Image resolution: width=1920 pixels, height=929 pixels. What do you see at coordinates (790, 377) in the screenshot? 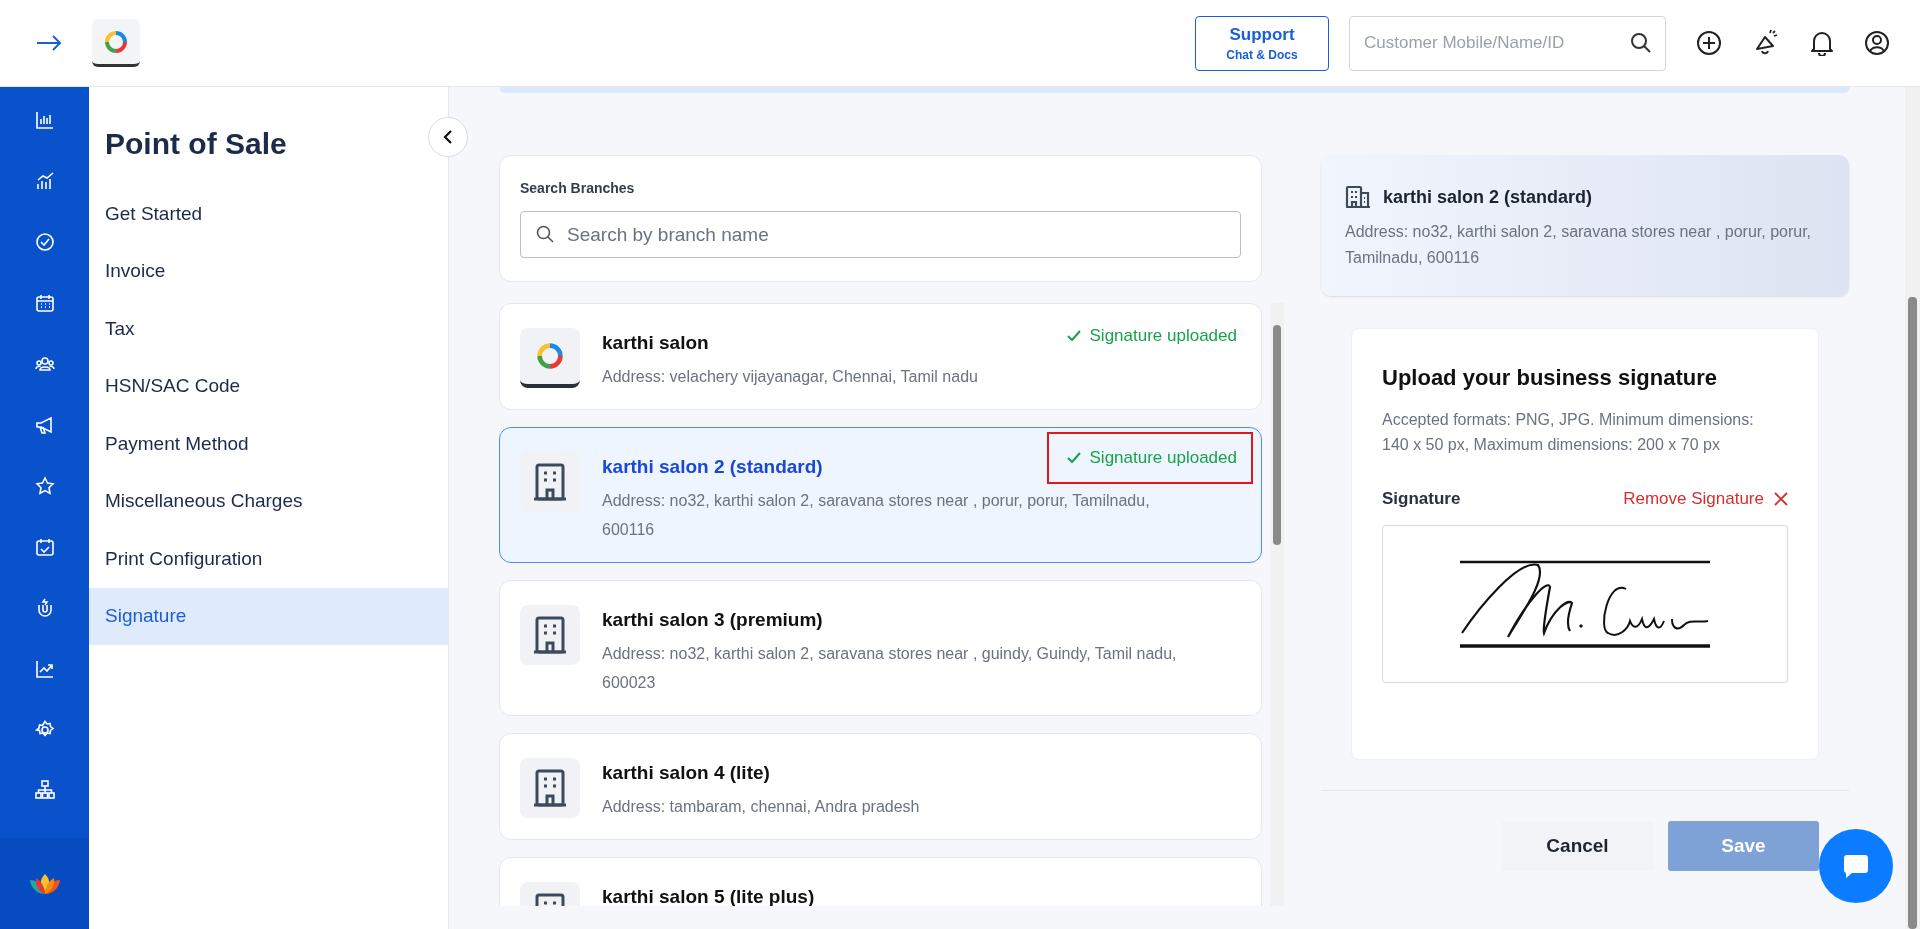
I see `branch-address: Address: velachery vijayanagar, Chennai, Tamil nadu` at bounding box center [790, 377].